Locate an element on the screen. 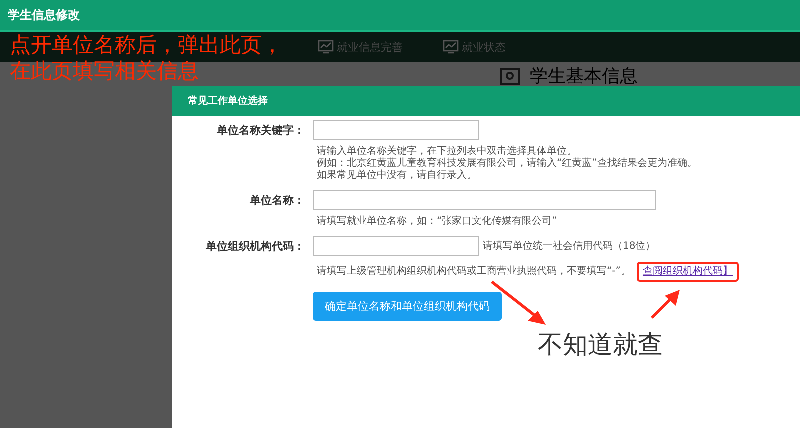 This screenshot has height=428, width=800. lookup-link: 查阅组织机构代码】 is located at coordinates (687, 271).